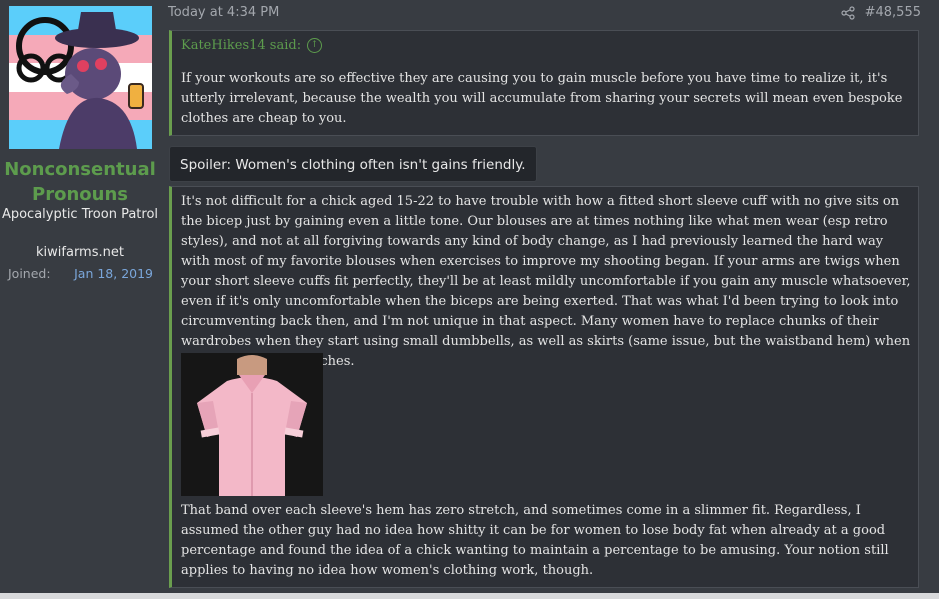 The width and height of the screenshot is (939, 599). Describe the element at coordinates (80, 182) in the screenshot. I see `username: Nonconsentual Pronouns` at that location.